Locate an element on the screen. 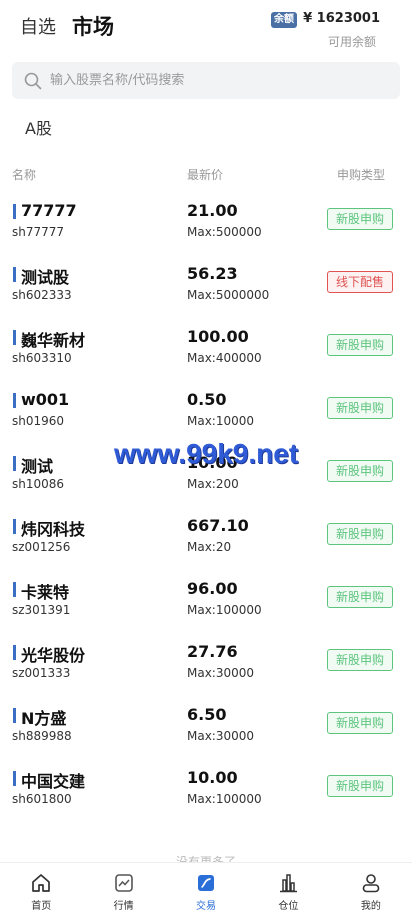  stock-row: 77777 sh77777 21.00 Max:500000 新股申购 is located at coordinates (206, 221).